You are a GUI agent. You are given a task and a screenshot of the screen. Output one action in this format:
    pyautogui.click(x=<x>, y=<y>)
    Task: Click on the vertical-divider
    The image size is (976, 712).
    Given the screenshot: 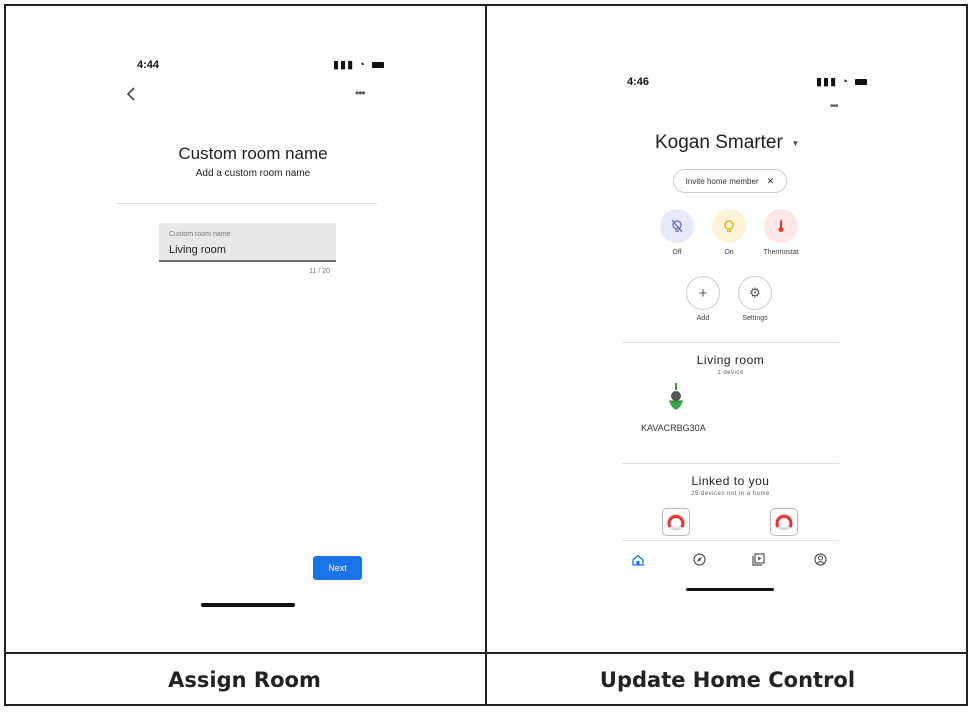 What is the action you would take?
    pyautogui.click(x=486, y=355)
    